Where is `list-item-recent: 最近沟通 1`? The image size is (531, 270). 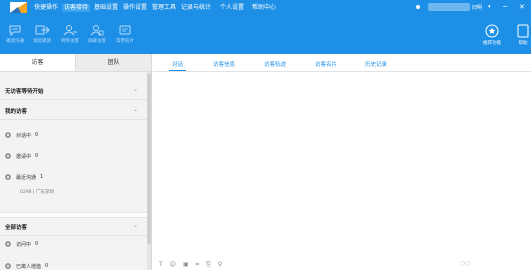
list-item-recent: 最近沟通 1 is located at coordinates (24, 177).